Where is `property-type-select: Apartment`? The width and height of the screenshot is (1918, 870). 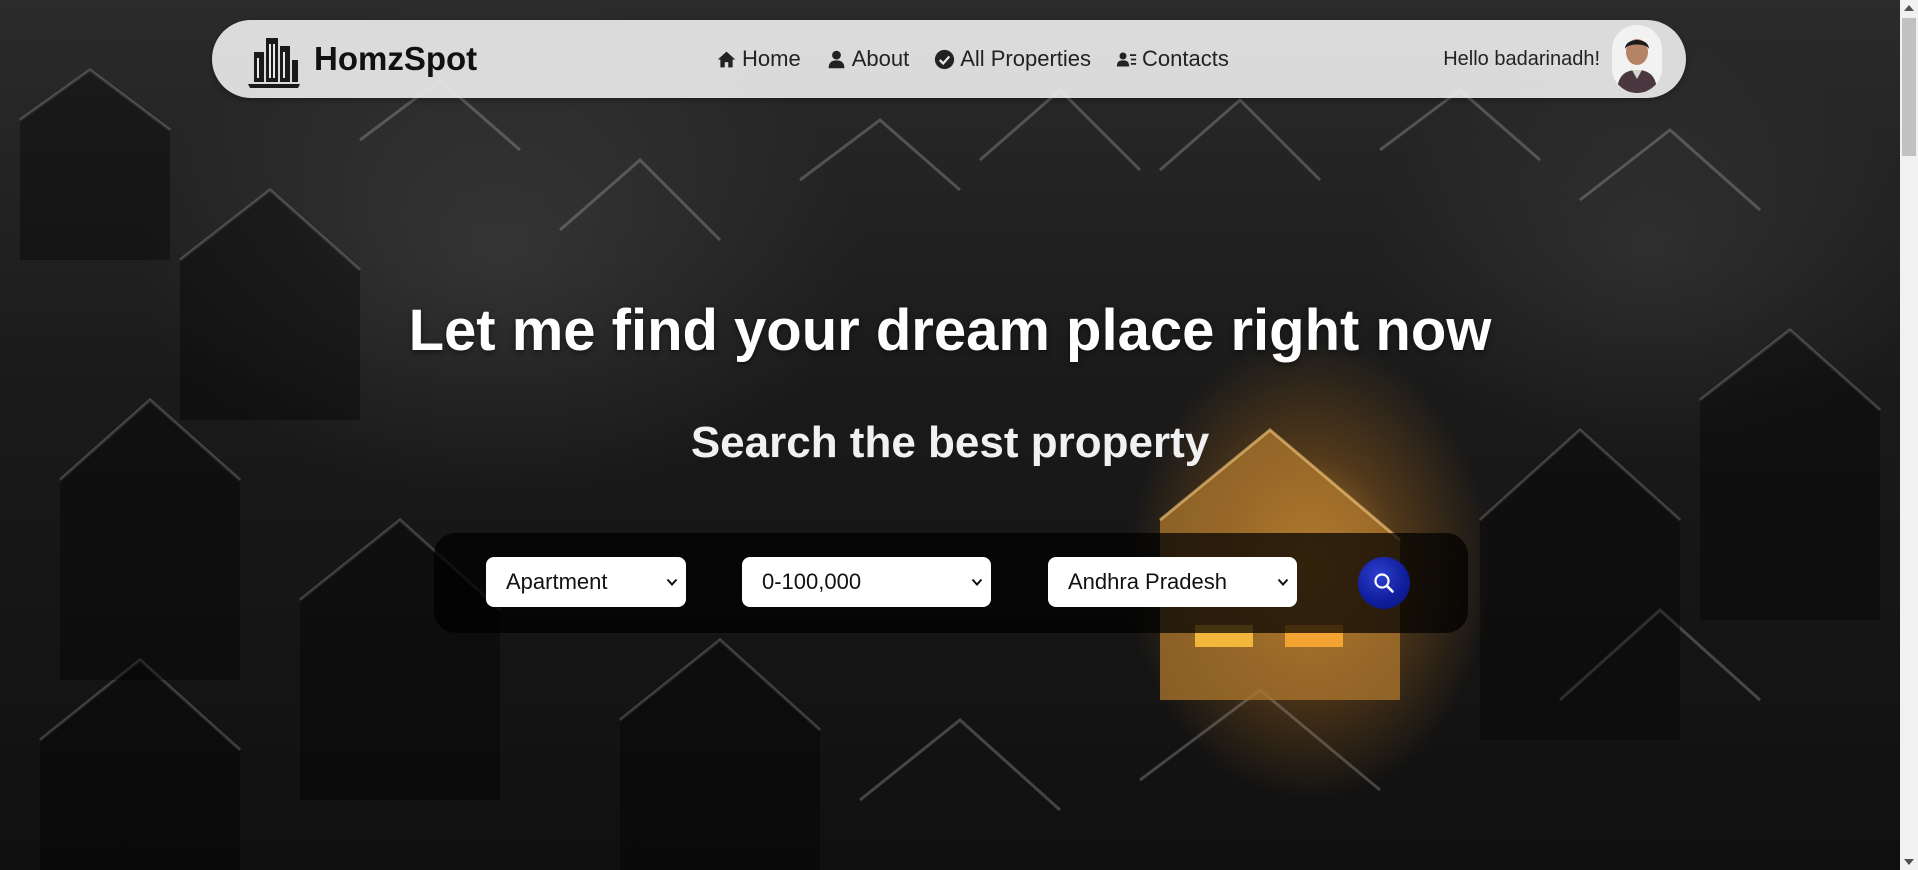 property-type-select: Apartment is located at coordinates (586, 582).